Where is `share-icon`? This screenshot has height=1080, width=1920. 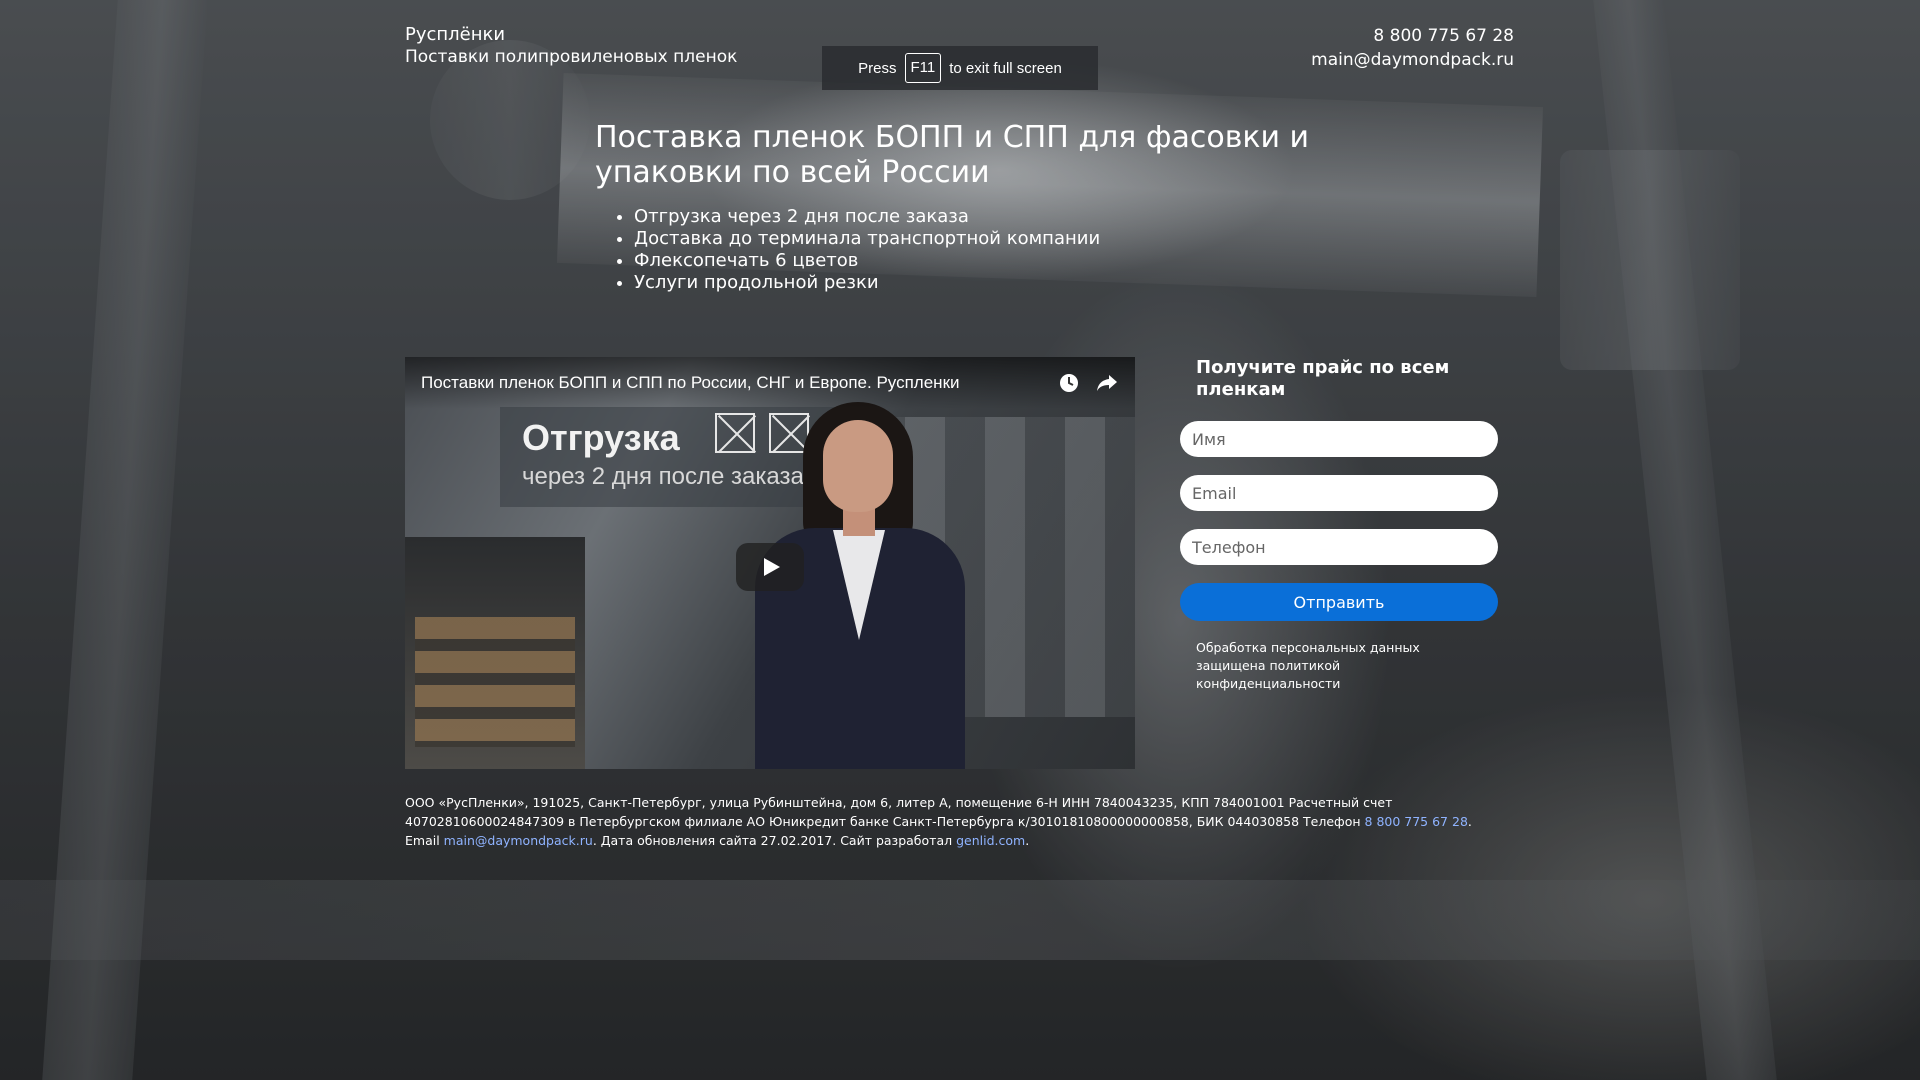
share-icon is located at coordinates (1107, 383).